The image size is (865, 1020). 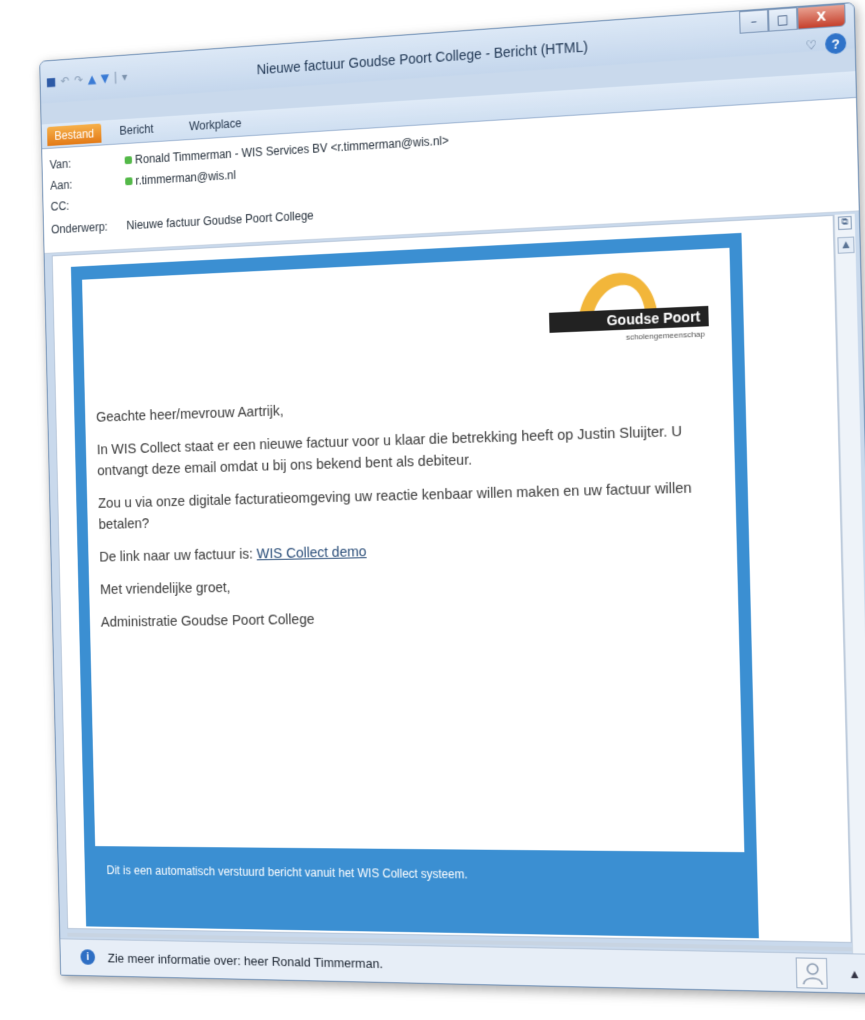 I want to click on cc-row: CC:, so click(x=86, y=205).